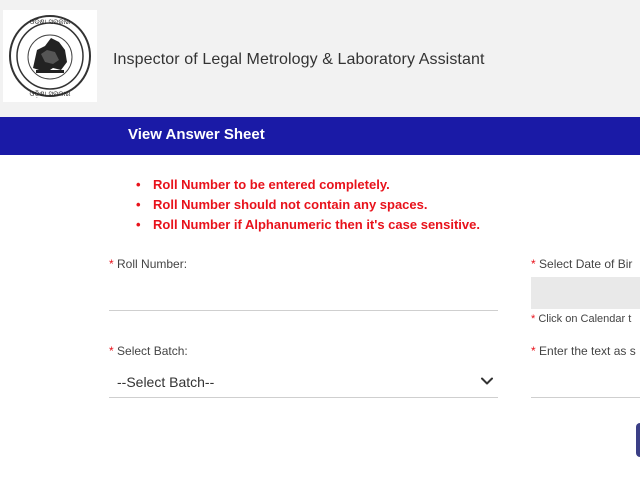 The height and width of the screenshot is (480, 640). Describe the element at coordinates (303, 310) in the screenshot. I see `roll-number-input` at that location.